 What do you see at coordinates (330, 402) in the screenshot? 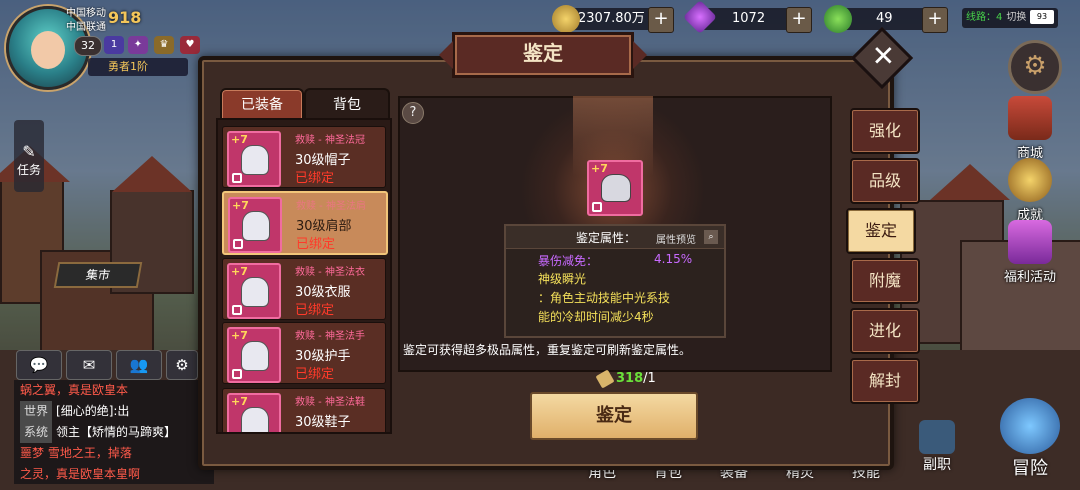
I see `item-set-name: 救赎 - 神圣法鞋` at bounding box center [330, 402].